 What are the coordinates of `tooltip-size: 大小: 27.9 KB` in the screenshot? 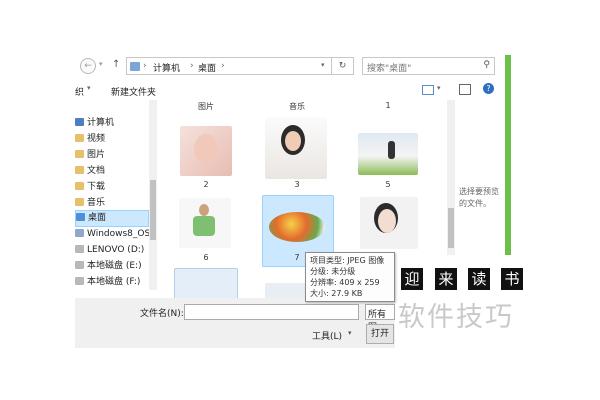 It's located at (336, 293).